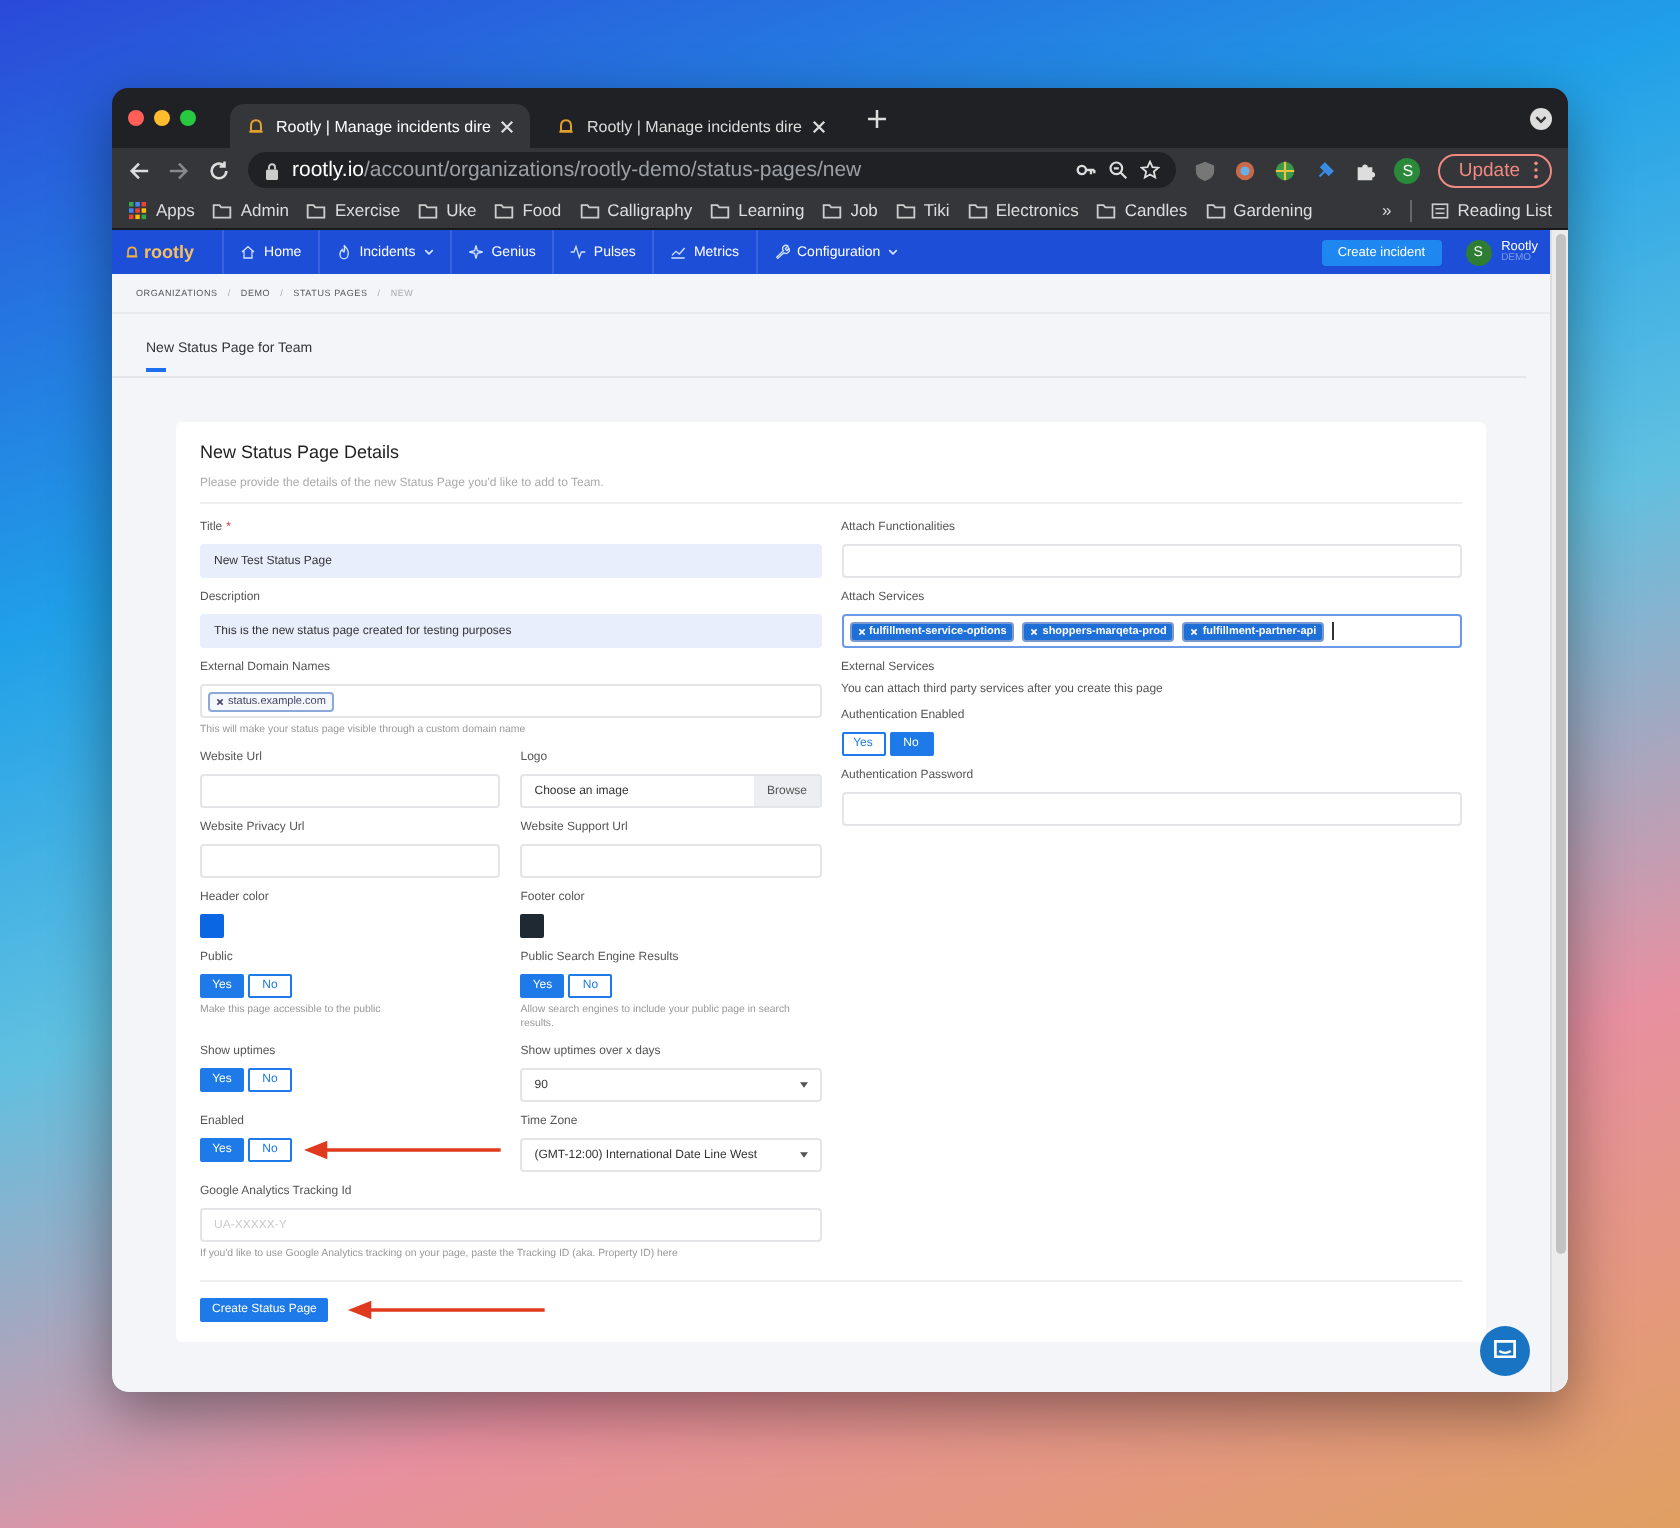 The width and height of the screenshot is (1680, 1528). What do you see at coordinates (757, 210) in the screenshot?
I see `bookmark: Learning` at bounding box center [757, 210].